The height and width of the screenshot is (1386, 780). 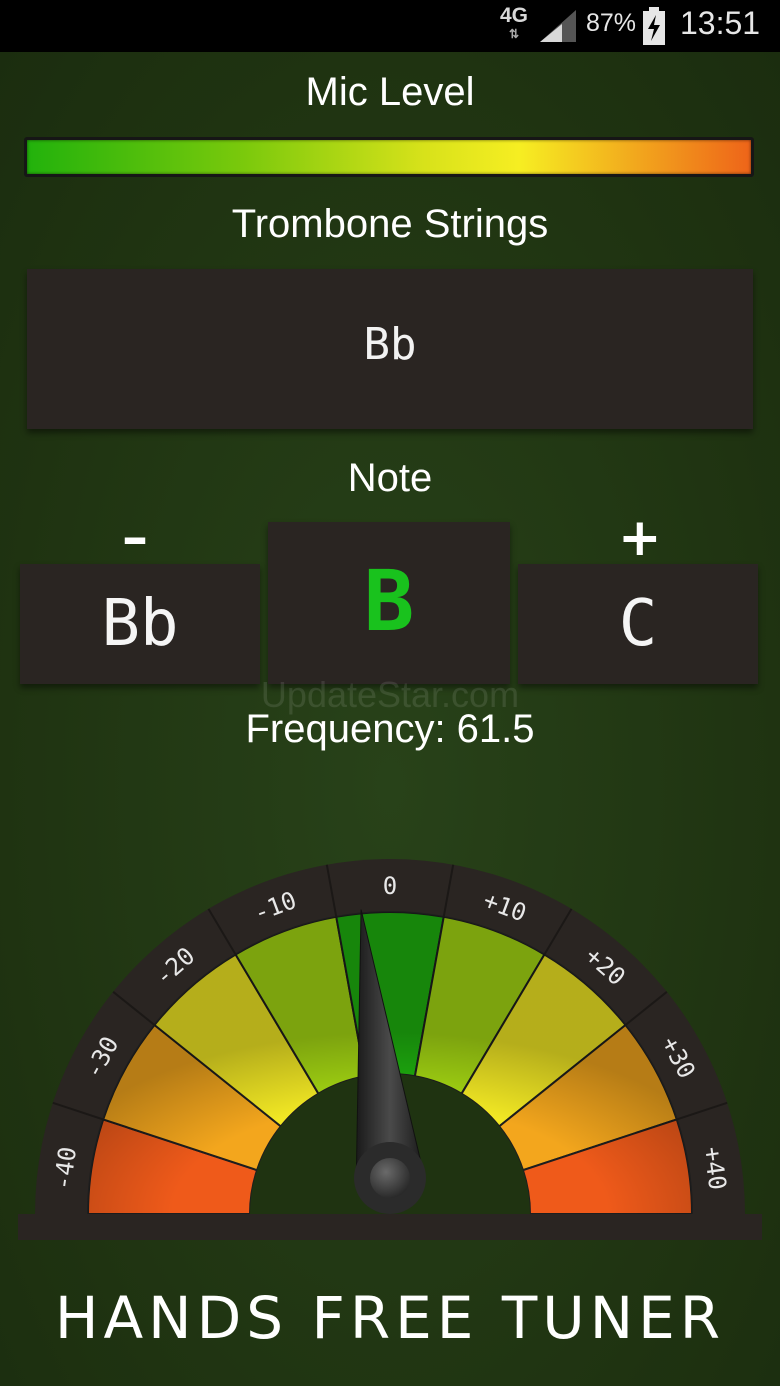 I want to click on previous-note: Bb, so click(x=140, y=624).